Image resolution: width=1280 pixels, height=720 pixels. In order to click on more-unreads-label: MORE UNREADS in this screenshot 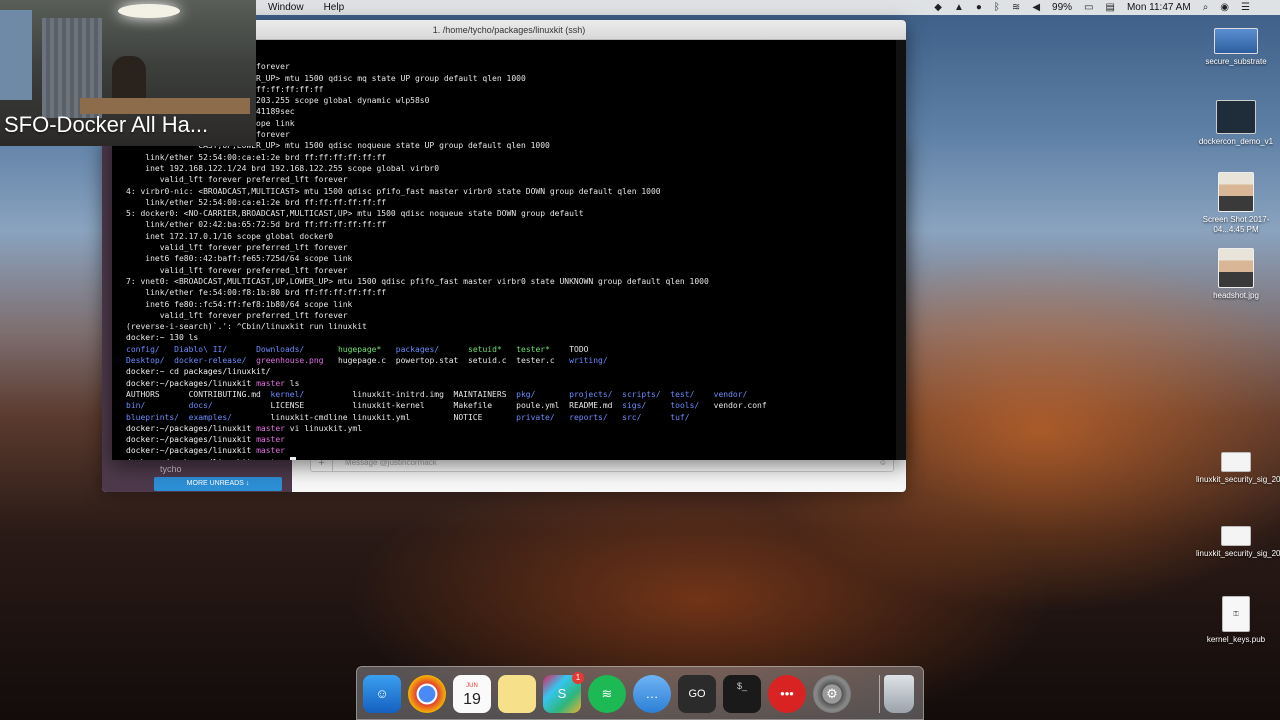, I will do `click(215, 483)`.